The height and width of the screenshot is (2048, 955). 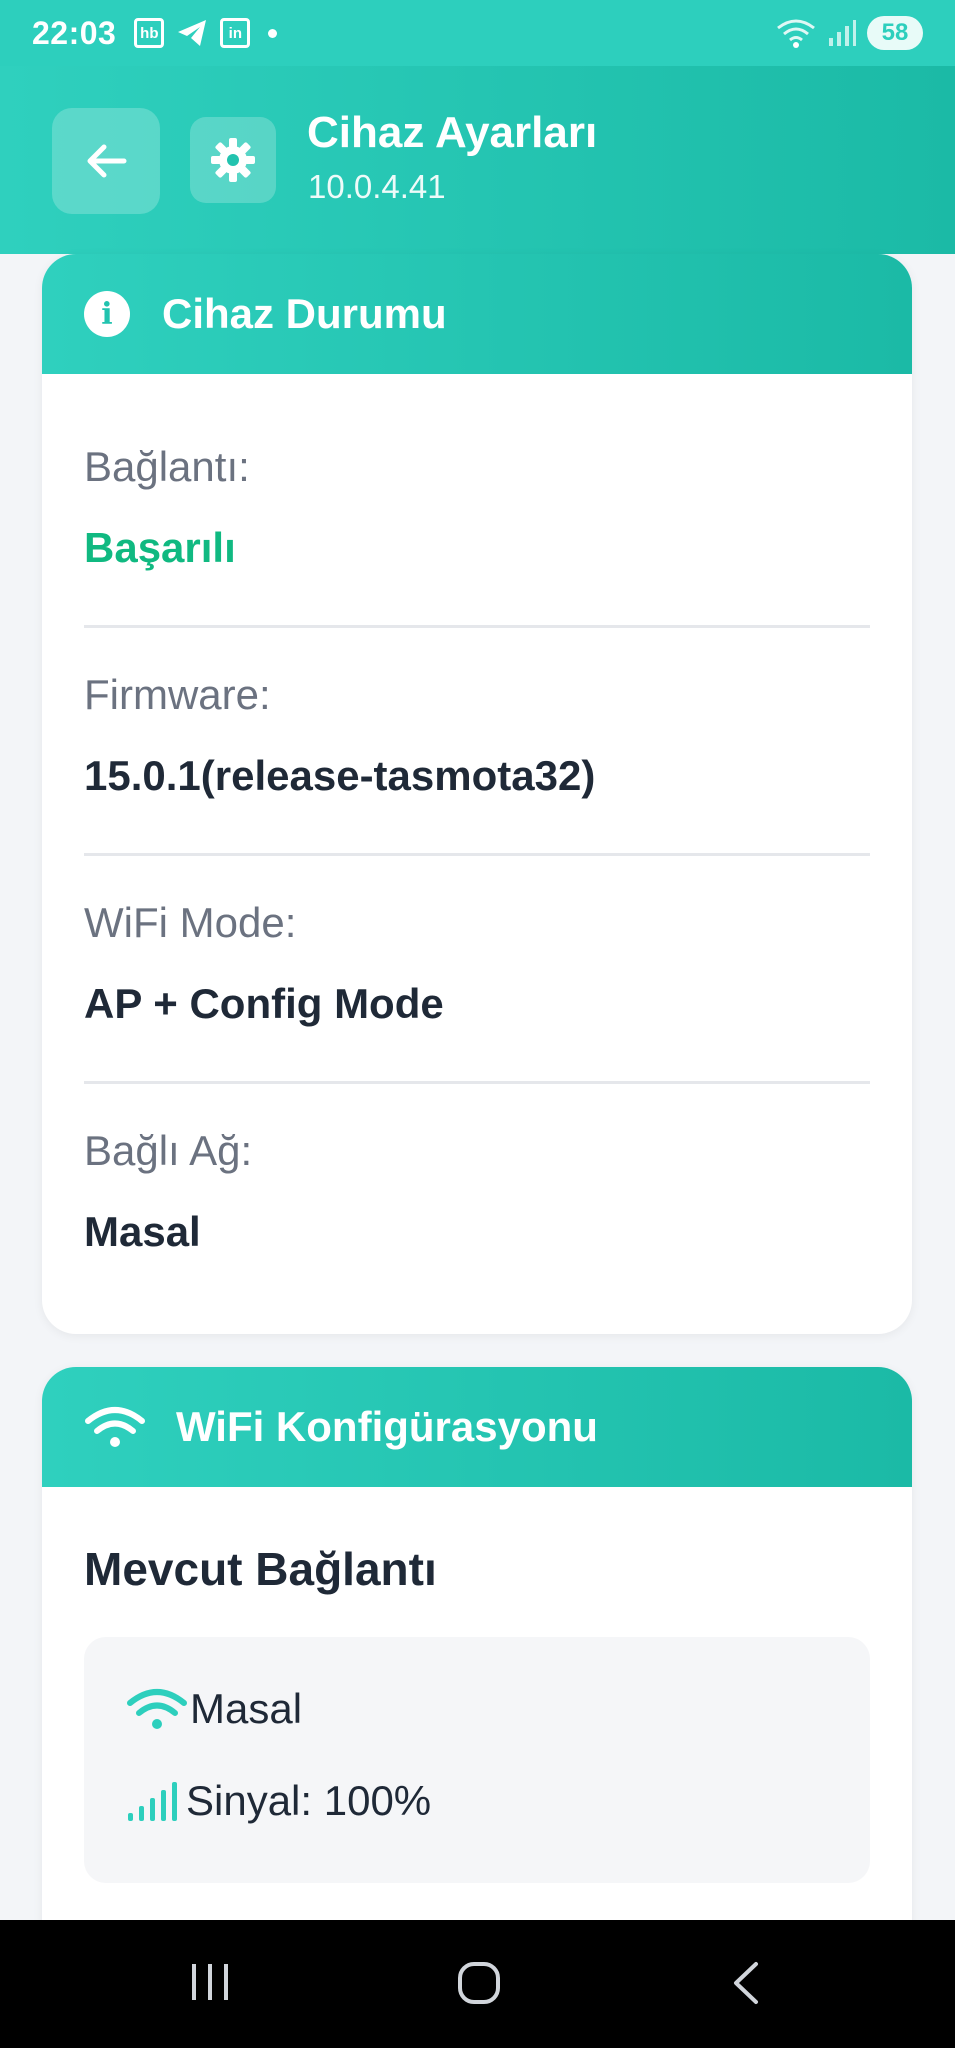 What do you see at coordinates (246, 1708) in the screenshot?
I see `network-name: Masal` at bounding box center [246, 1708].